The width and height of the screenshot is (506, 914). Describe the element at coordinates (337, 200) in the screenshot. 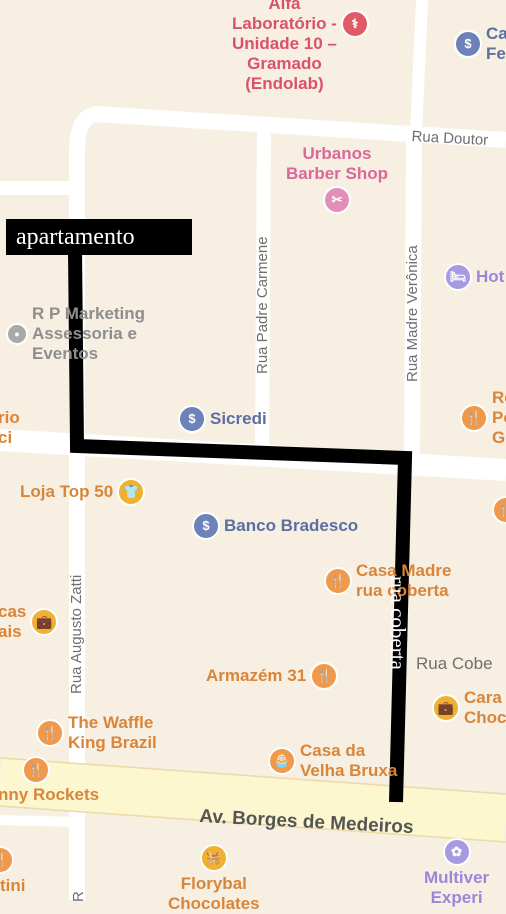

I see `scissors-icon: ✂` at that location.